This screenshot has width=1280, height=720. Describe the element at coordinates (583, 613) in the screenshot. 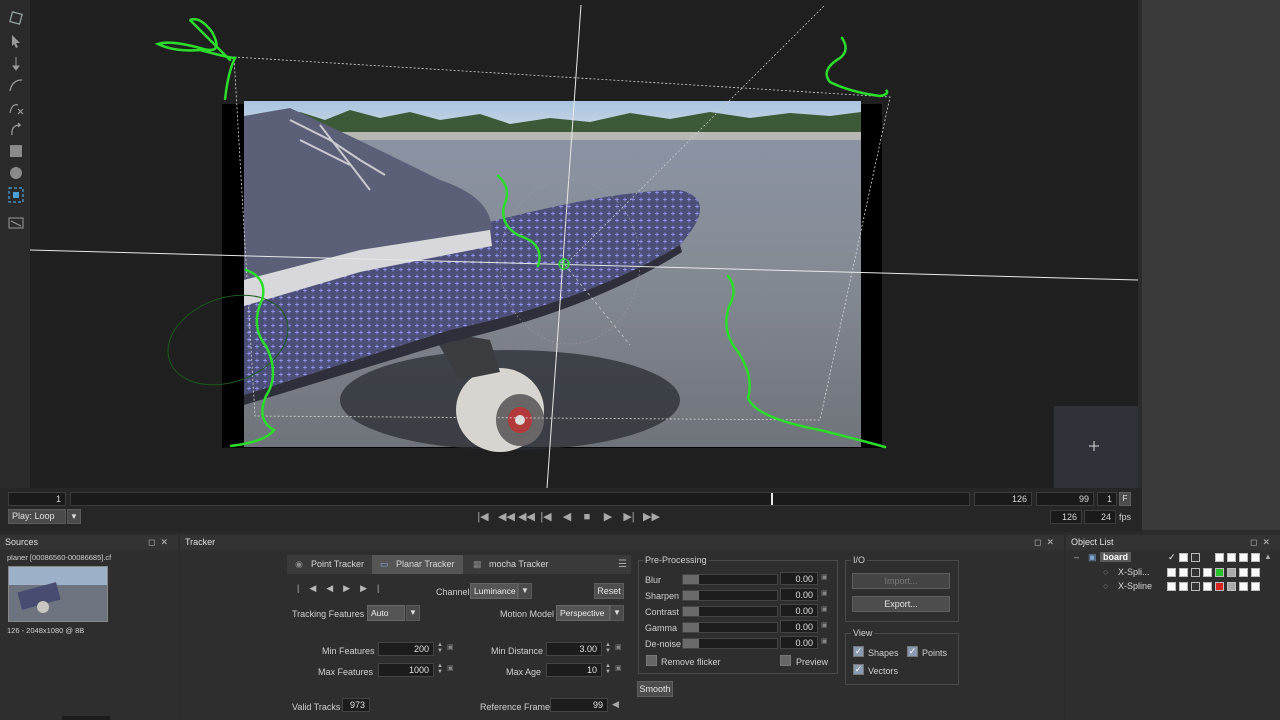

I see `motion-model-select: Perspective` at that location.